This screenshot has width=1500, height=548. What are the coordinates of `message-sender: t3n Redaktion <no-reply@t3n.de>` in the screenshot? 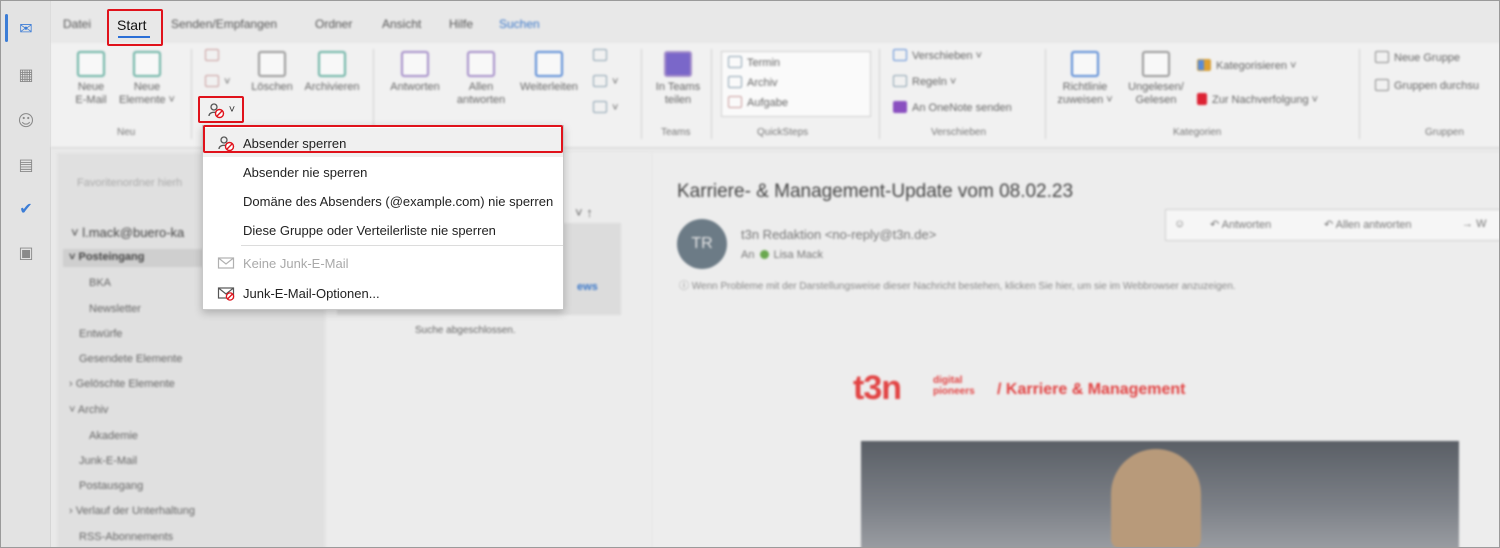 It's located at (838, 234).